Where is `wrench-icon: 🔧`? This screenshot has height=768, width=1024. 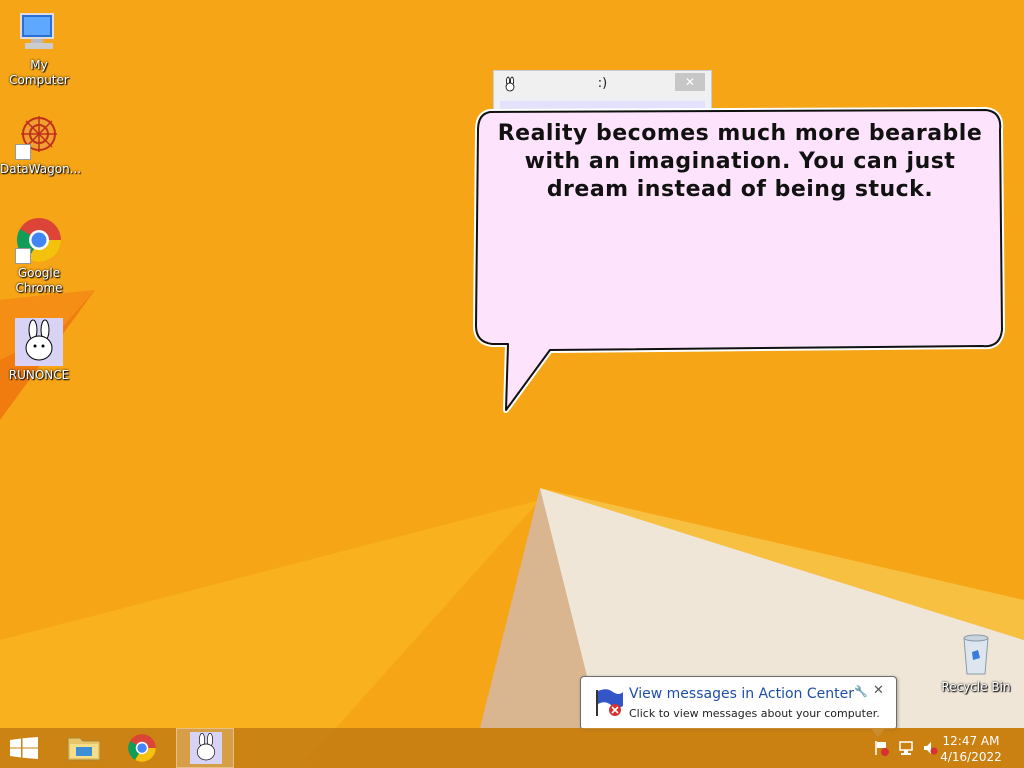 wrench-icon: 🔧 is located at coordinates (861, 691).